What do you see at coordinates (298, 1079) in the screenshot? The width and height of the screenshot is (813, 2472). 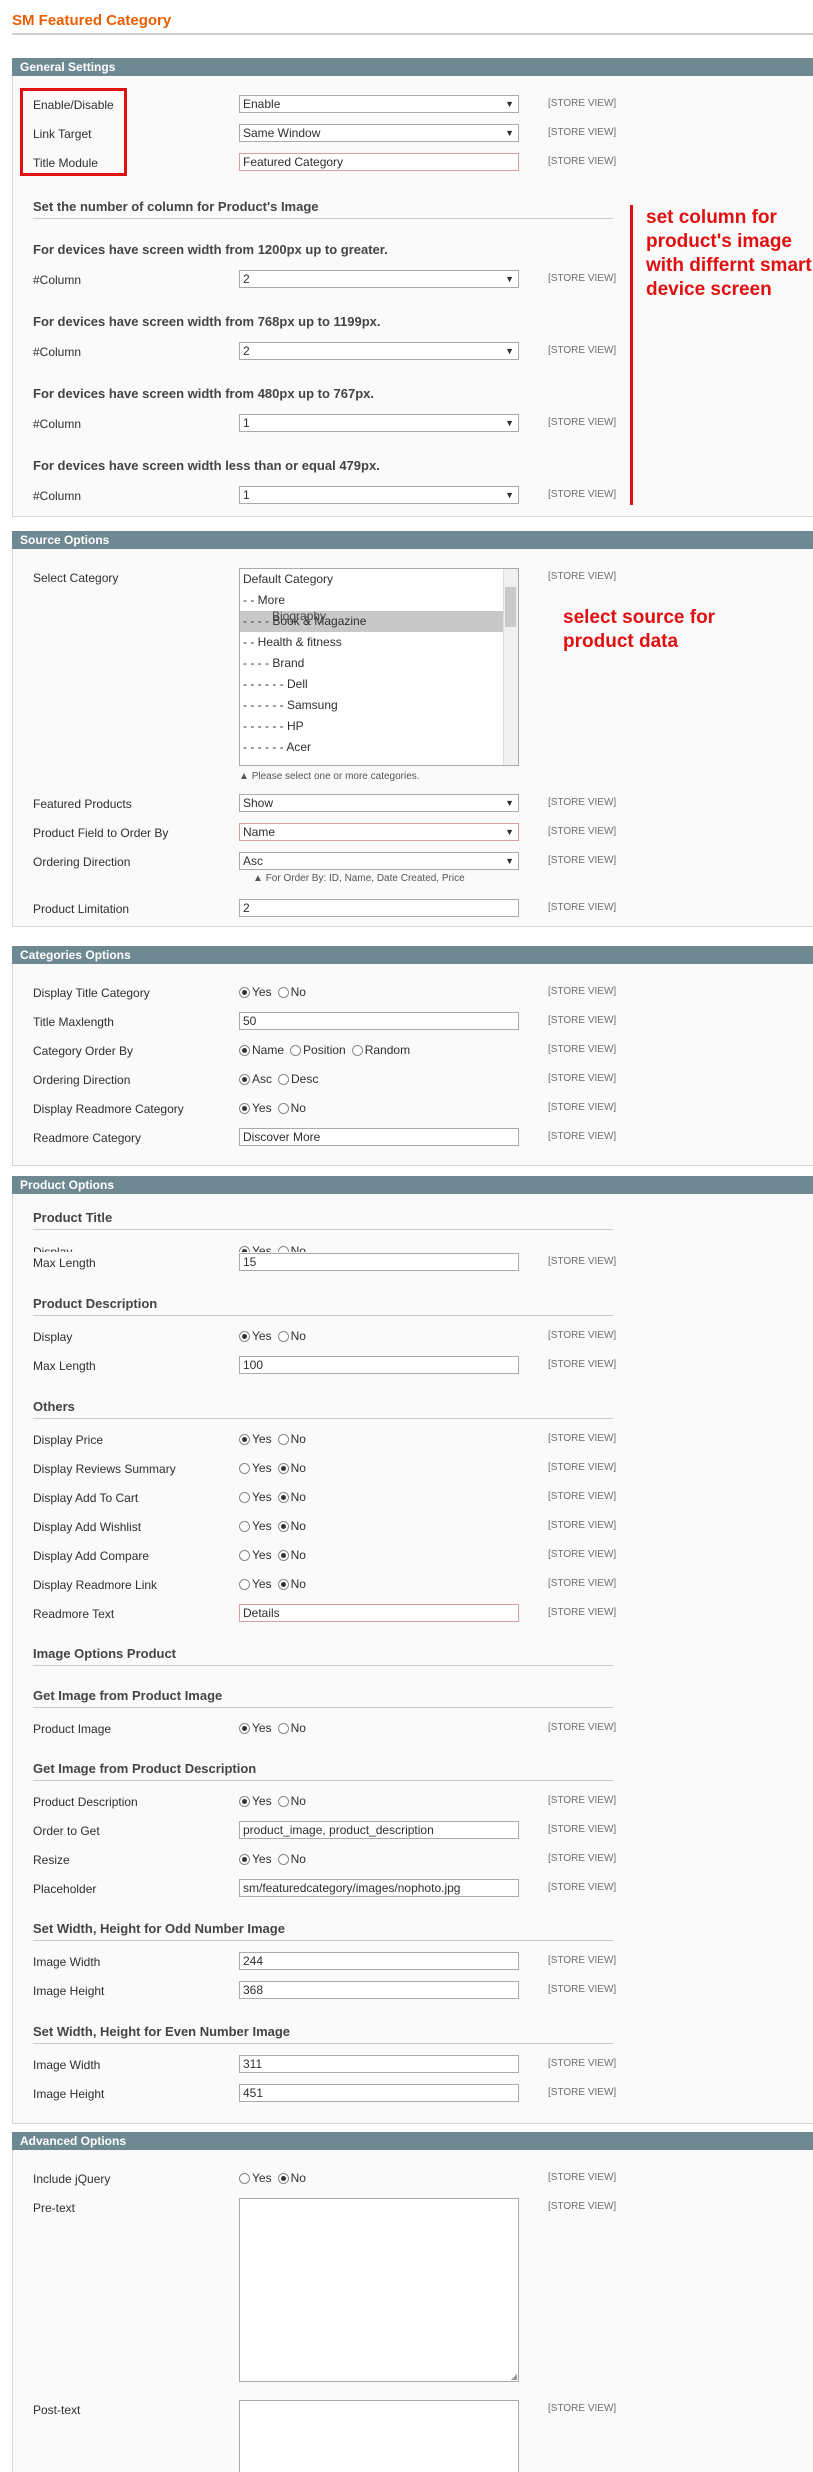 I see `radio-desc: Desc` at bounding box center [298, 1079].